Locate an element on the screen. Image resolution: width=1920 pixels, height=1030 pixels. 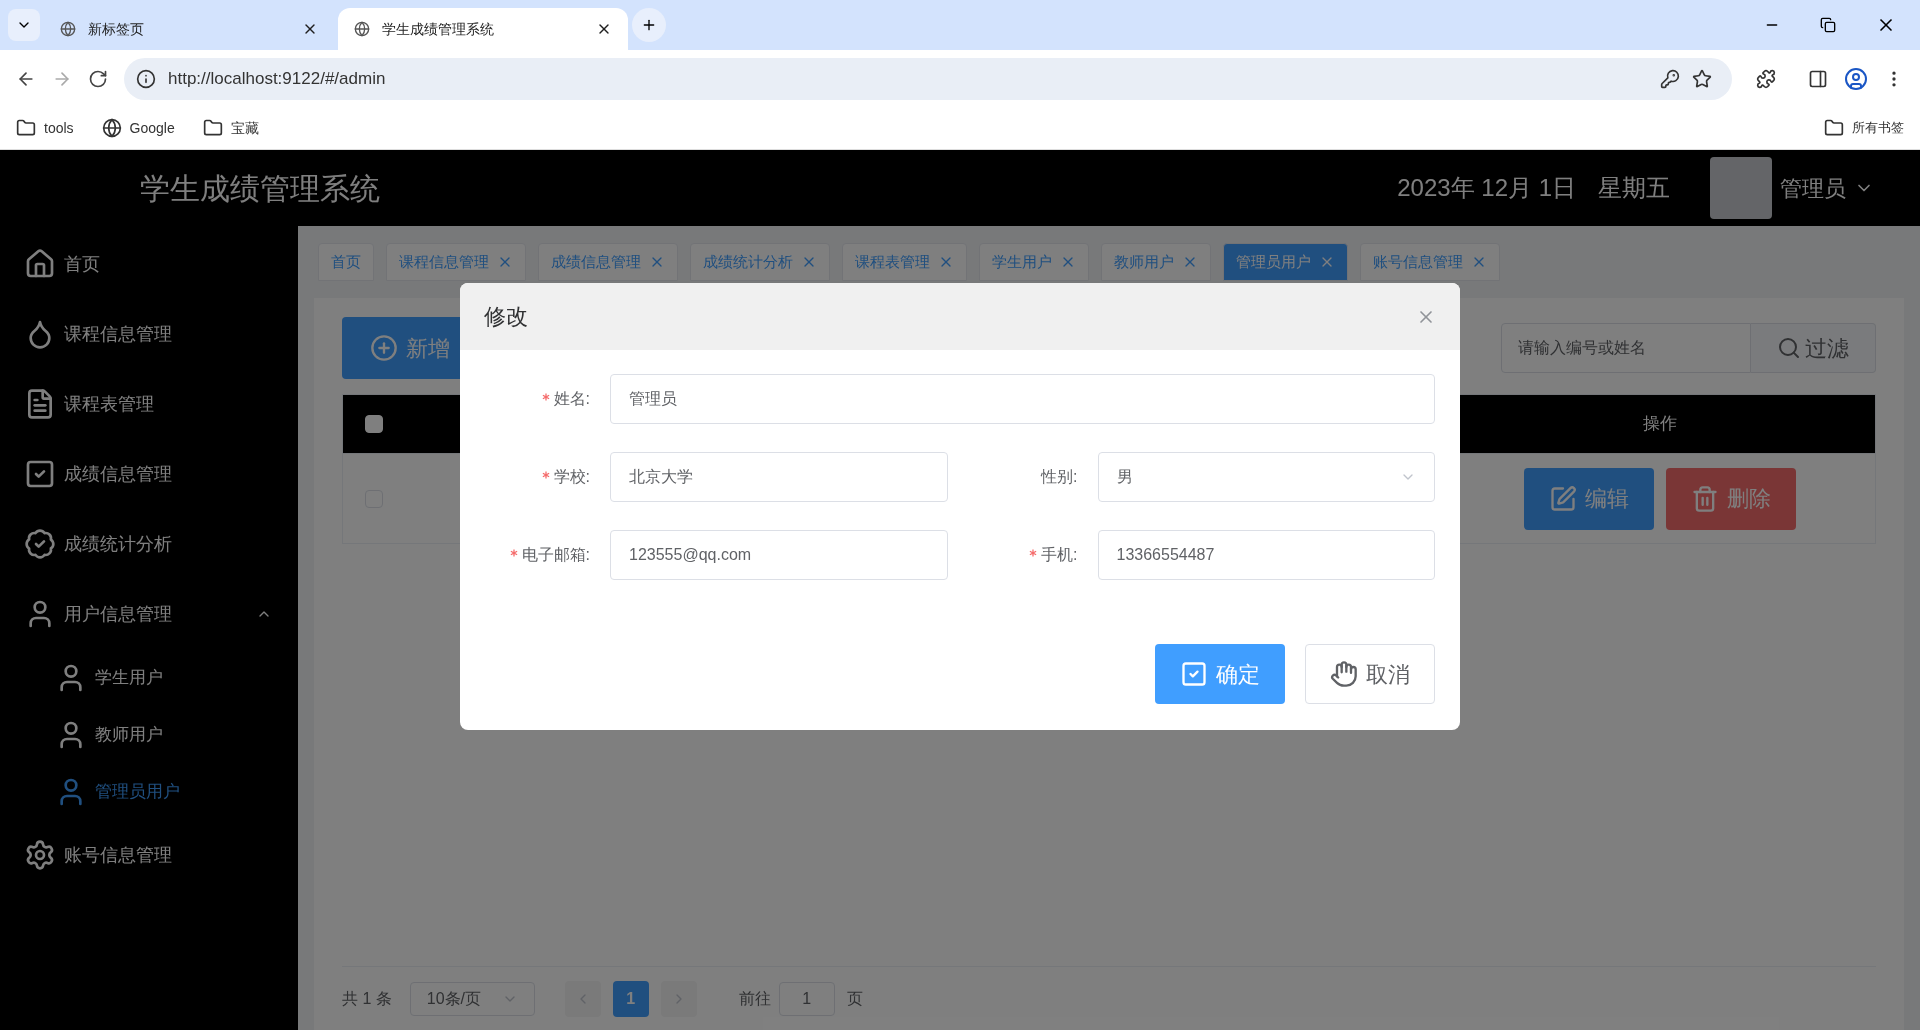
key-icon is located at coordinates (1670, 78).